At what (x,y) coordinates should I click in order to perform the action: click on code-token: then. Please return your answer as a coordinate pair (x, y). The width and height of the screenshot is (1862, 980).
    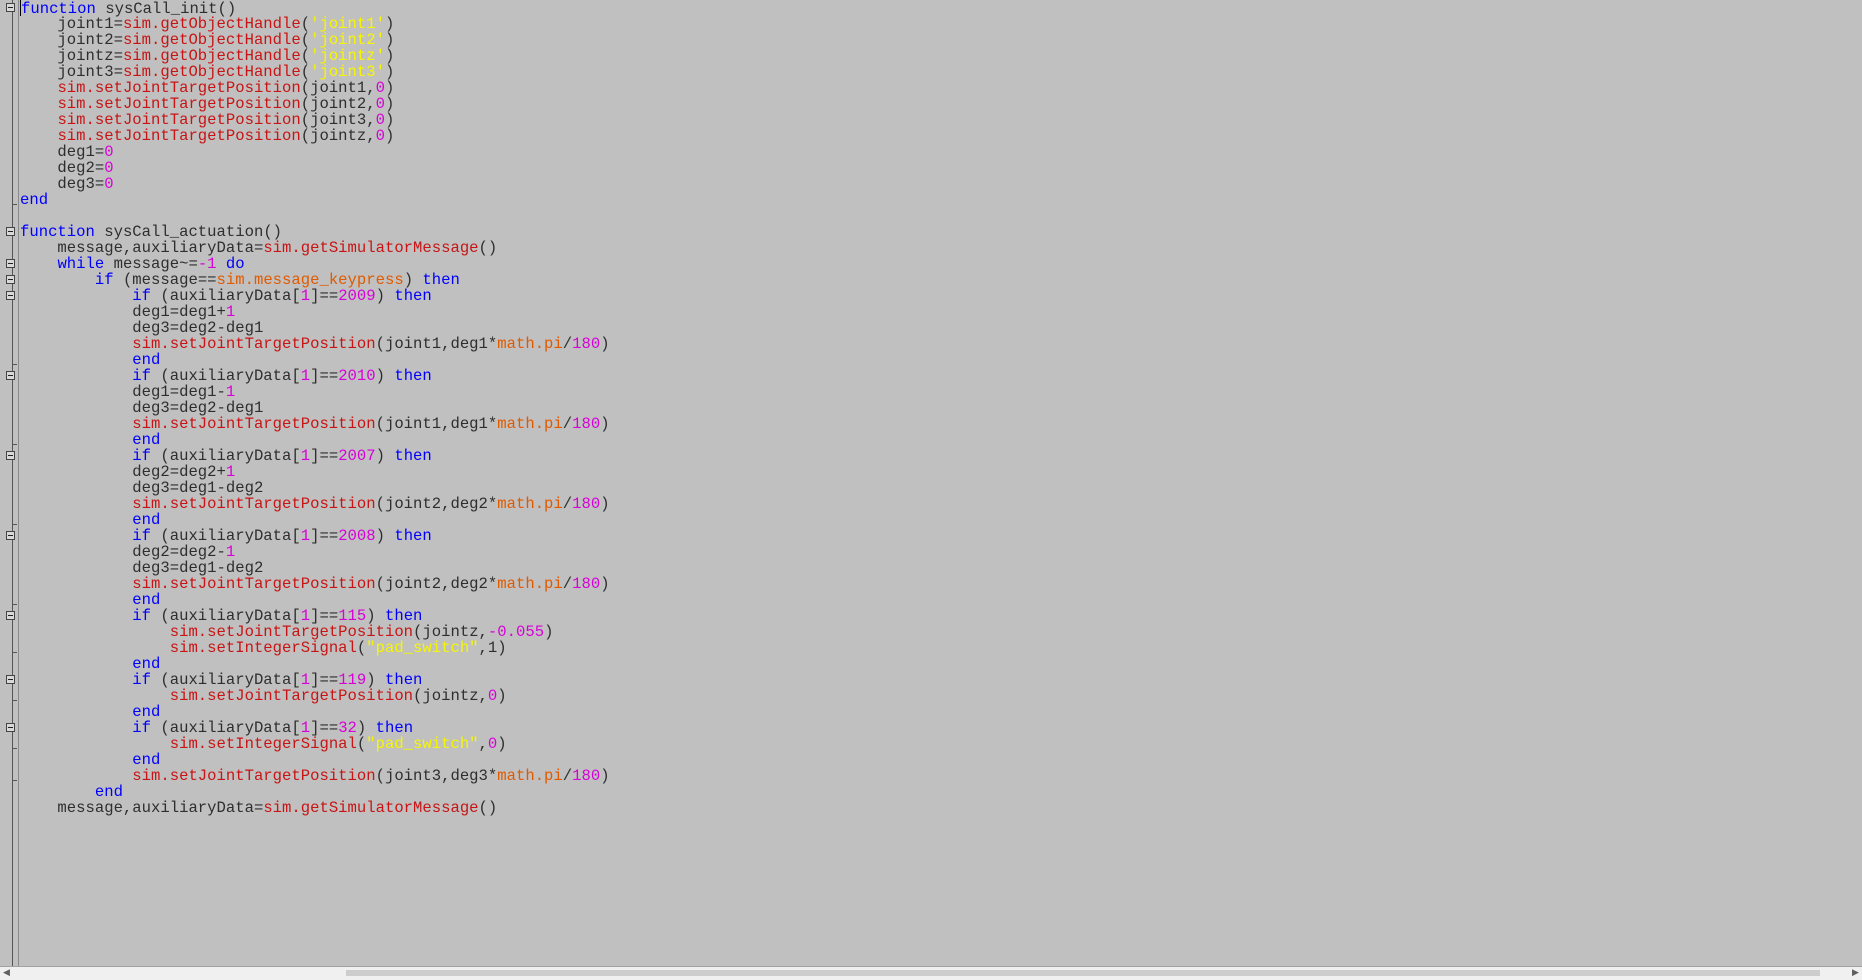
    Looking at the image, I should click on (413, 536).